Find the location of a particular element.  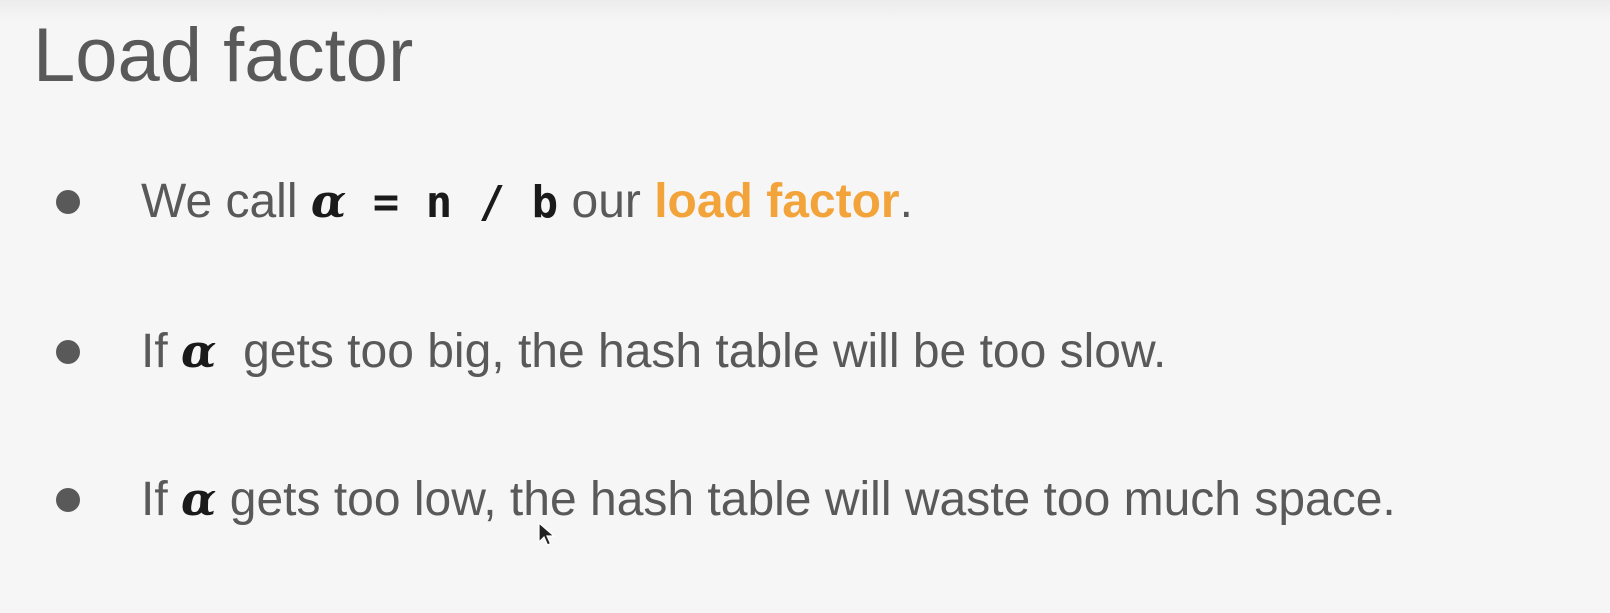

formula: = n / b is located at coordinates (452, 202).